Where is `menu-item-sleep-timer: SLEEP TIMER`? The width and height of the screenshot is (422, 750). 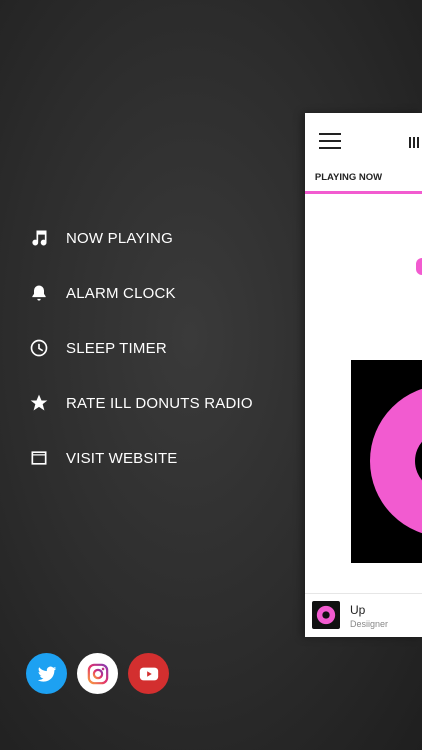 menu-item-sleep-timer: SLEEP TIMER is located at coordinates (97, 348).